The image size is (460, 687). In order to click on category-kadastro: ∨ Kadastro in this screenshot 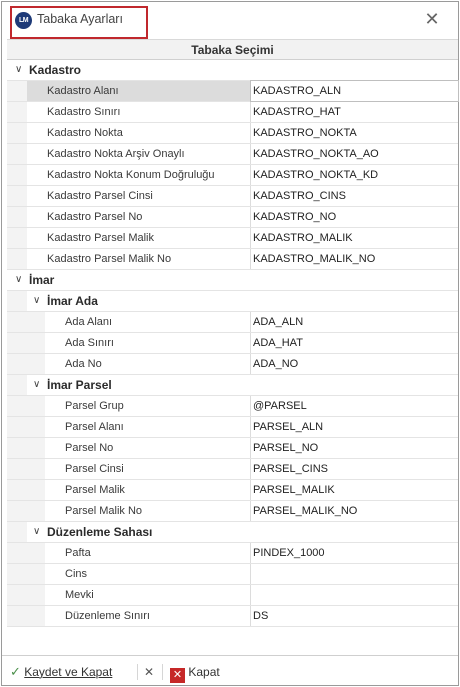, I will do `click(232, 70)`.